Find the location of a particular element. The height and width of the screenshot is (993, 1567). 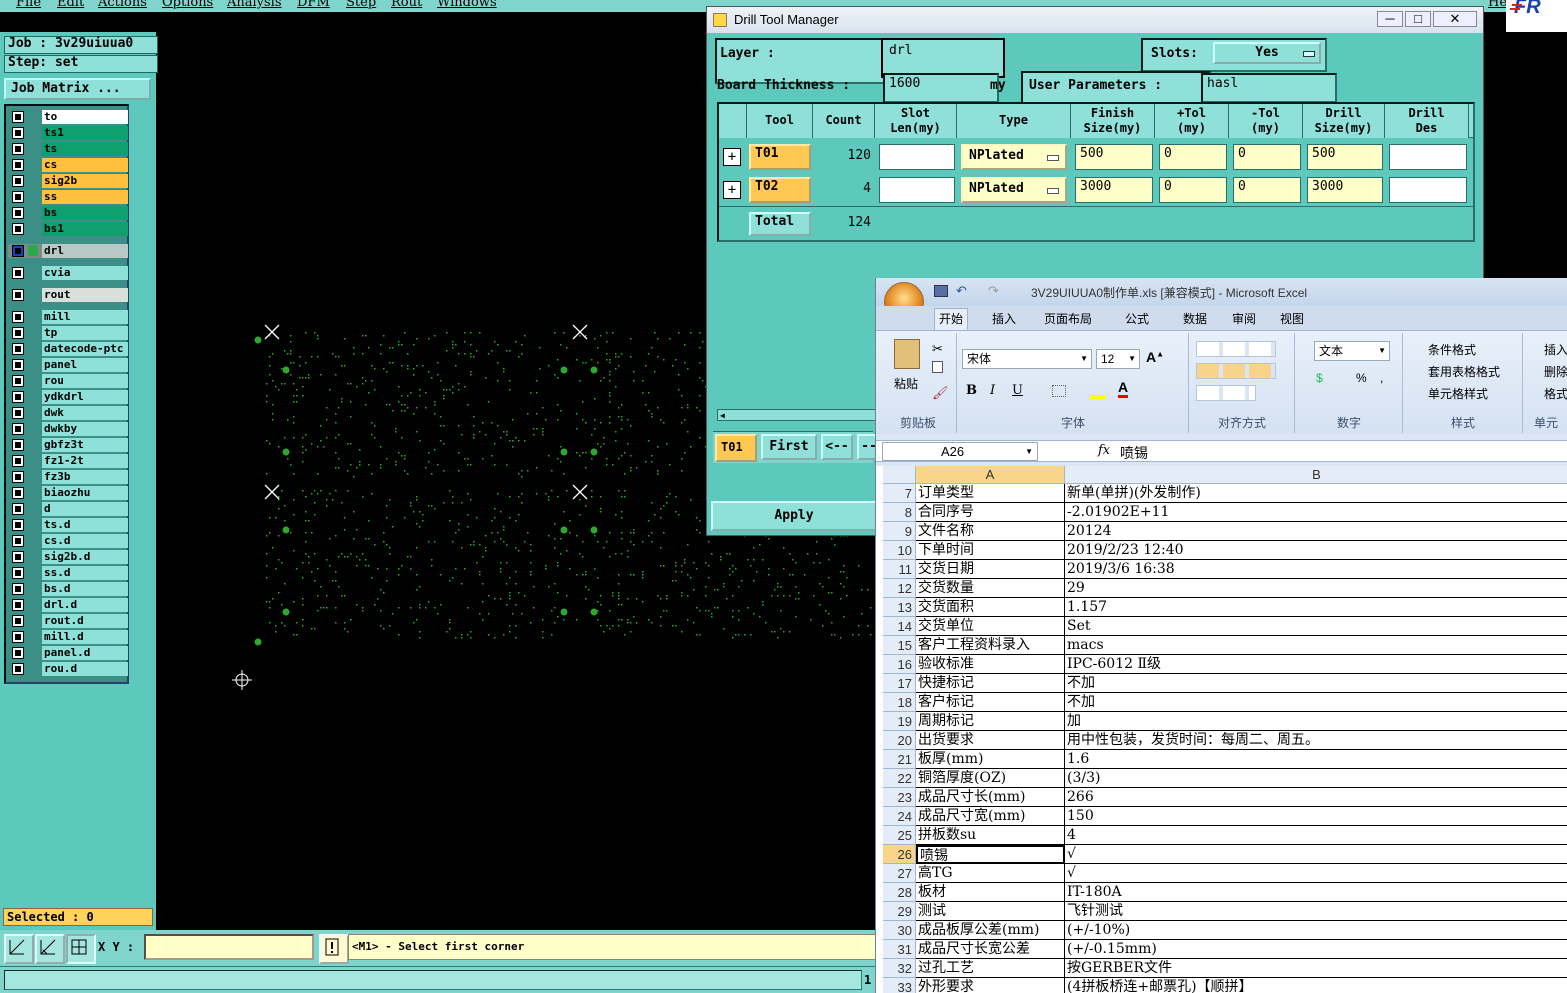

cell-a: 测试 is located at coordinates (990, 911).